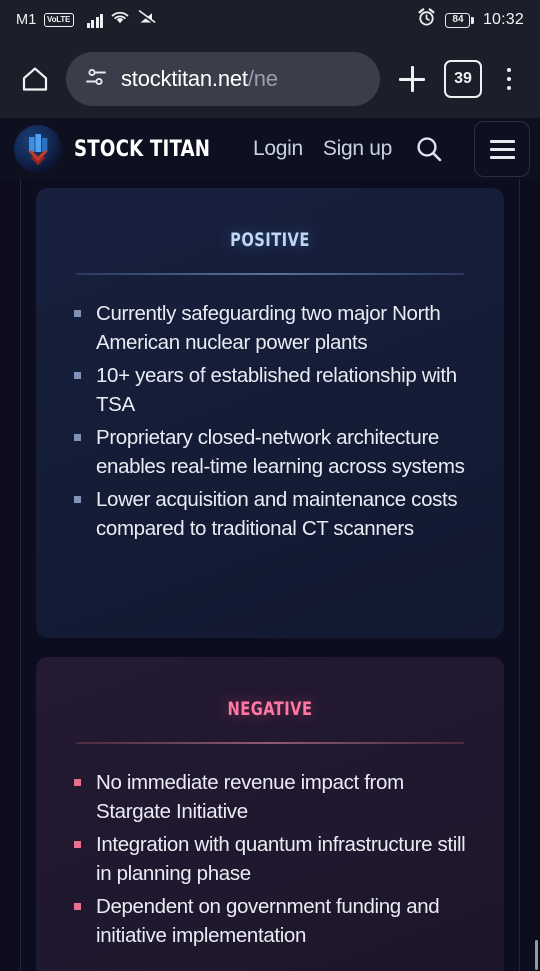  I want to click on header-nav: Login Sign up, so click(391, 149).